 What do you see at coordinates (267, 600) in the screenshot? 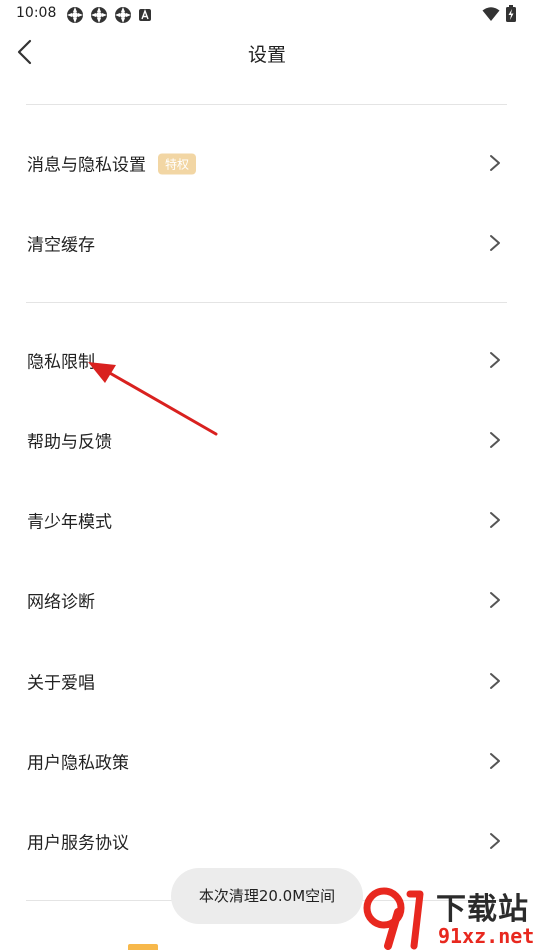
I see `settings-row-network-diagnosis: 网络诊断` at bounding box center [267, 600].